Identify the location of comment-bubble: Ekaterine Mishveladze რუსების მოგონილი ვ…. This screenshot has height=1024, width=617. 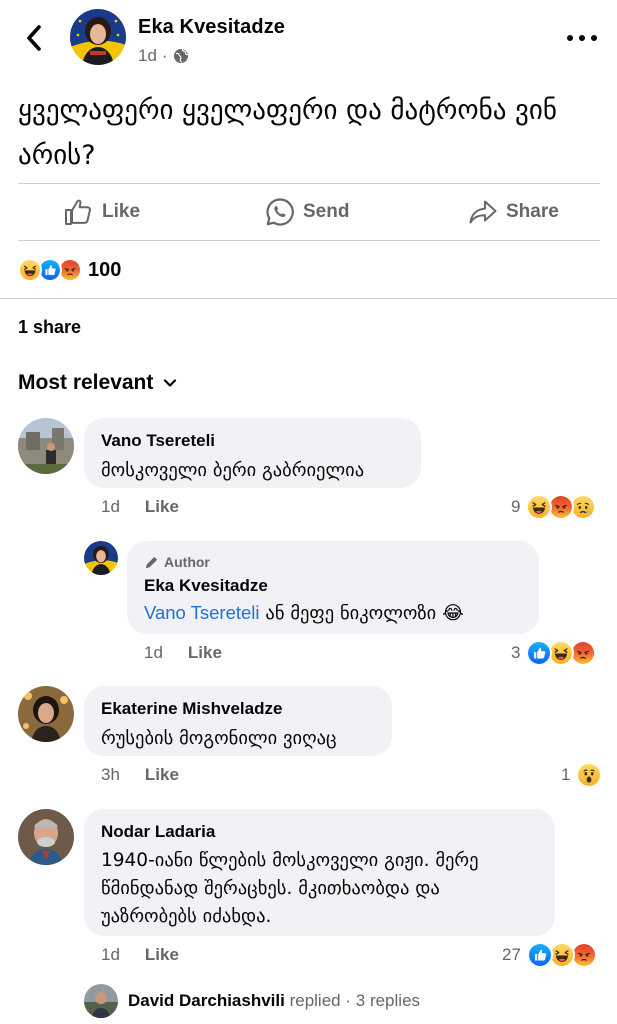
(238, 721).